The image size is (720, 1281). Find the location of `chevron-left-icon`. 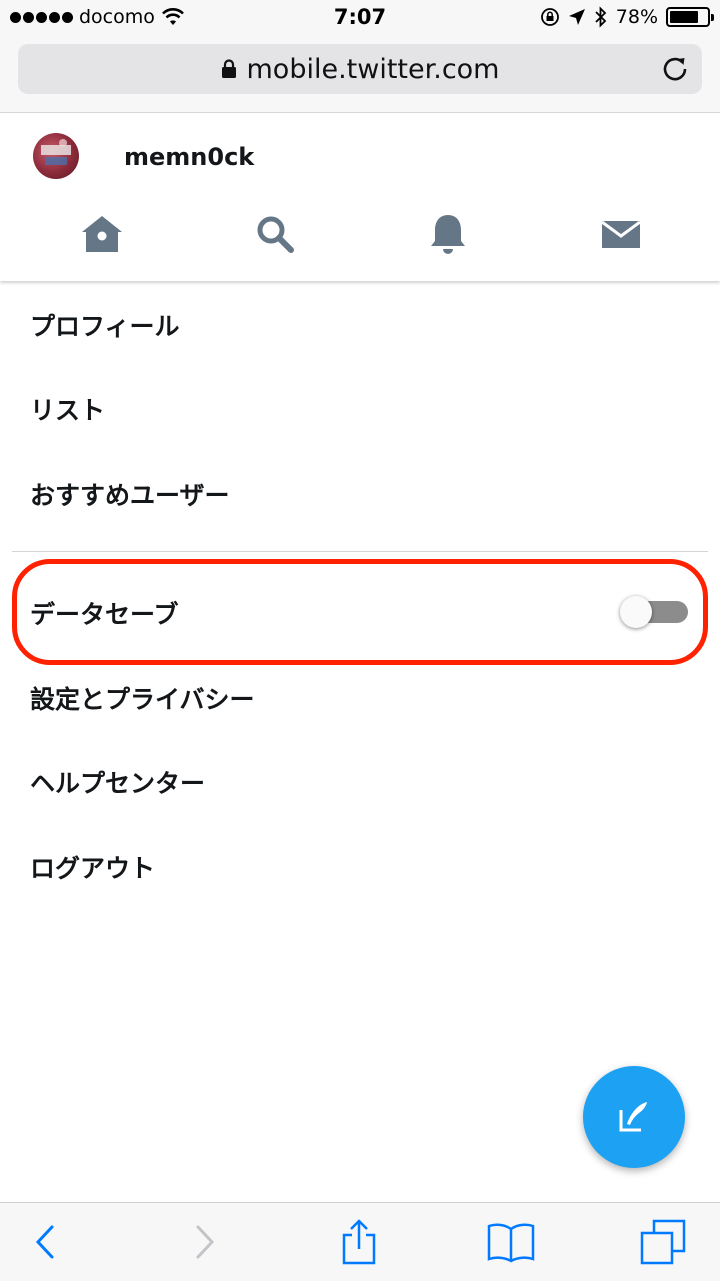

chevron-left-icon is located at coordinates (44, 1242).